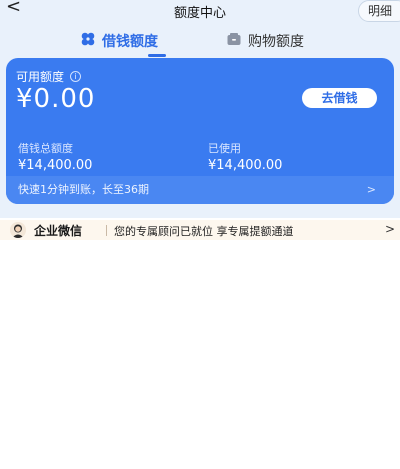 This screenshot has width=400, height=469. Describe the element at coordinates (18, 230) in the screenshot. I see `advisor-avatar` at that location.